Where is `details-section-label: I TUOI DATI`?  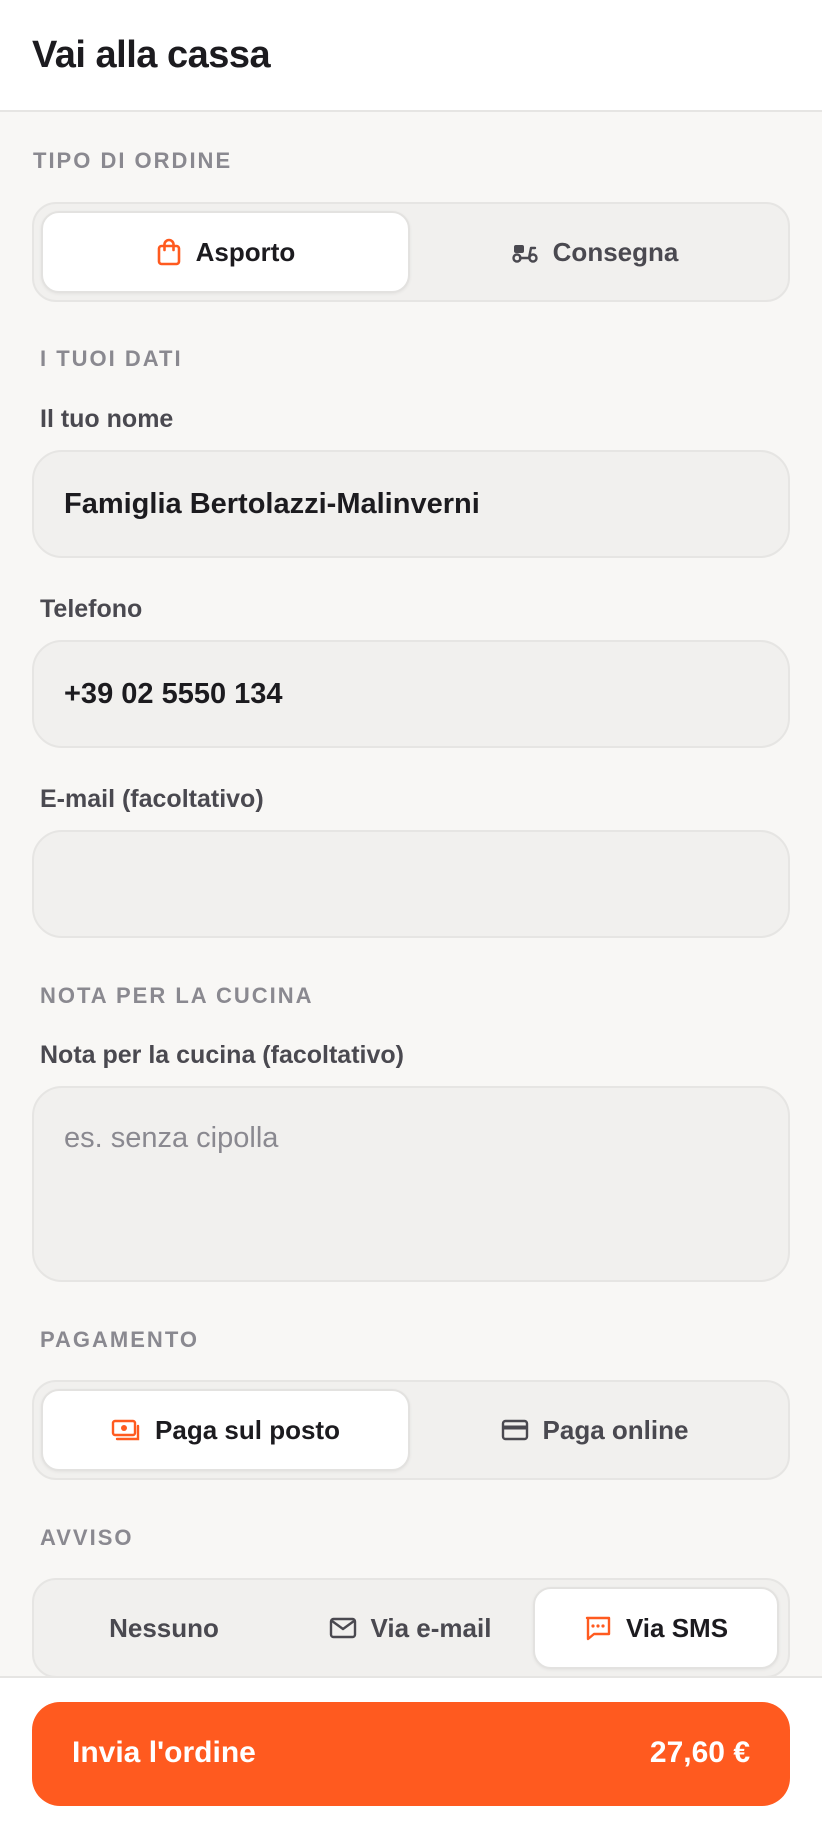 details-section-label: I TUOI DATI is located at coordinates (111, 358).